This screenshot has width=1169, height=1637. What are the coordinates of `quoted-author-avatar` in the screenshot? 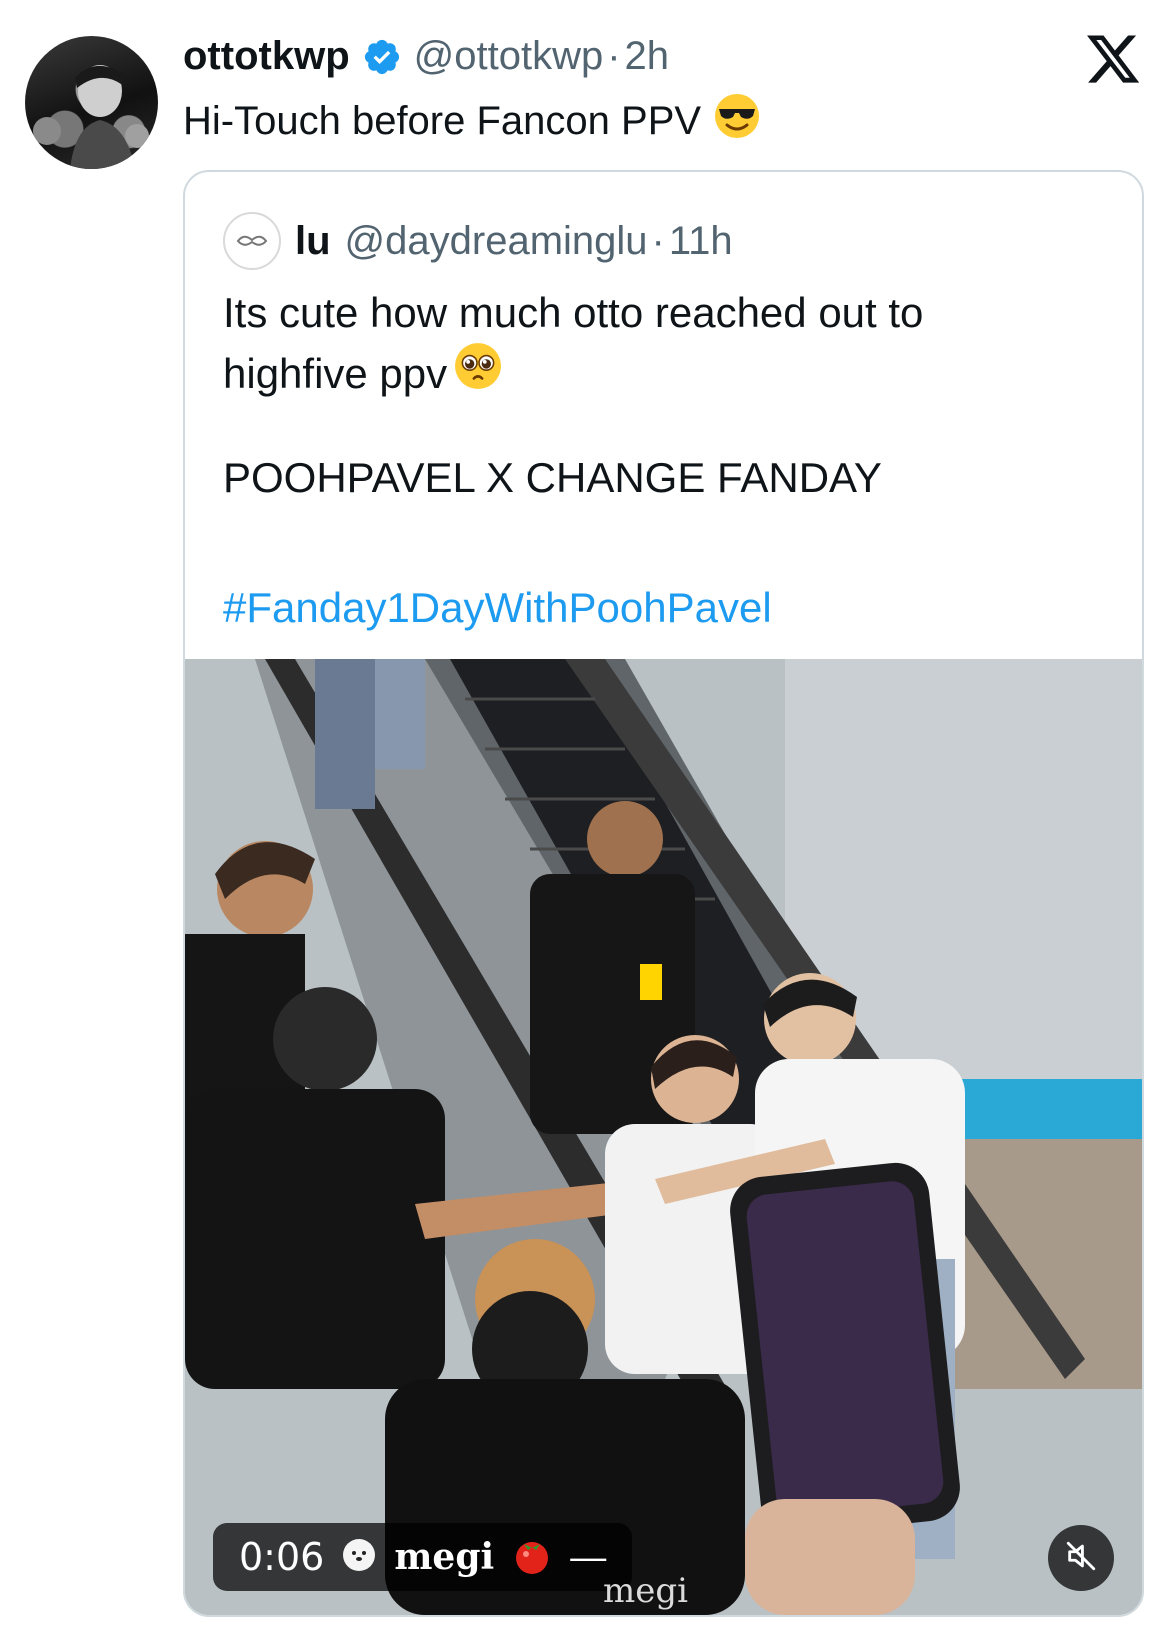 It's located at (252, 241).